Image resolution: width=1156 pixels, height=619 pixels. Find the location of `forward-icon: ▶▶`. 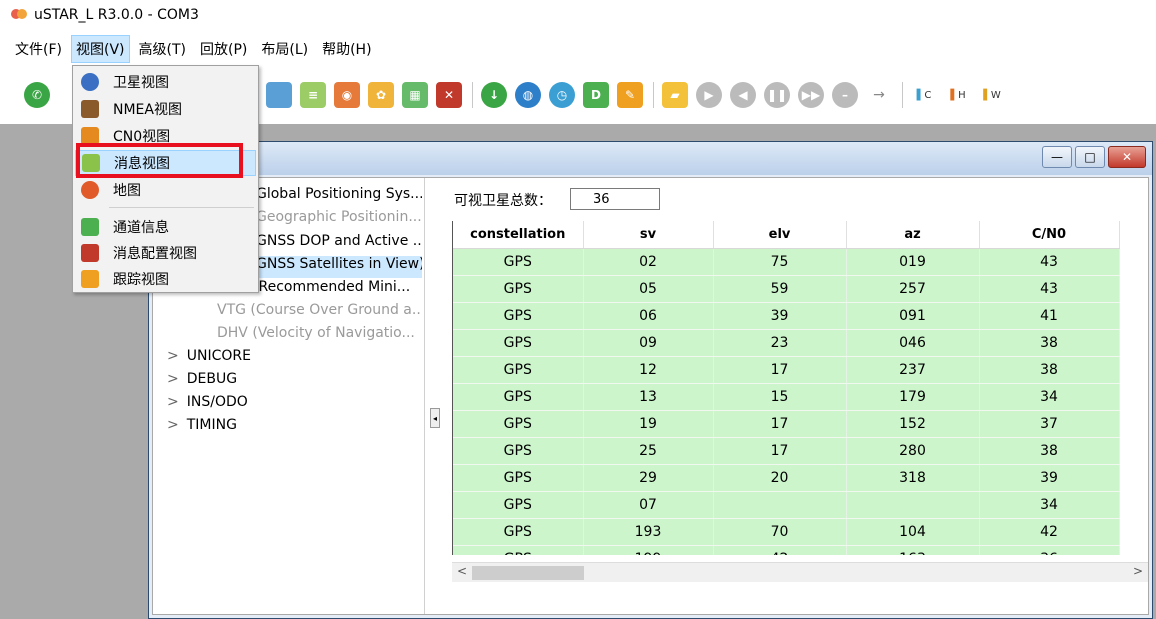

forward-icon: ▶▶ is located at coordinates (811, 95).